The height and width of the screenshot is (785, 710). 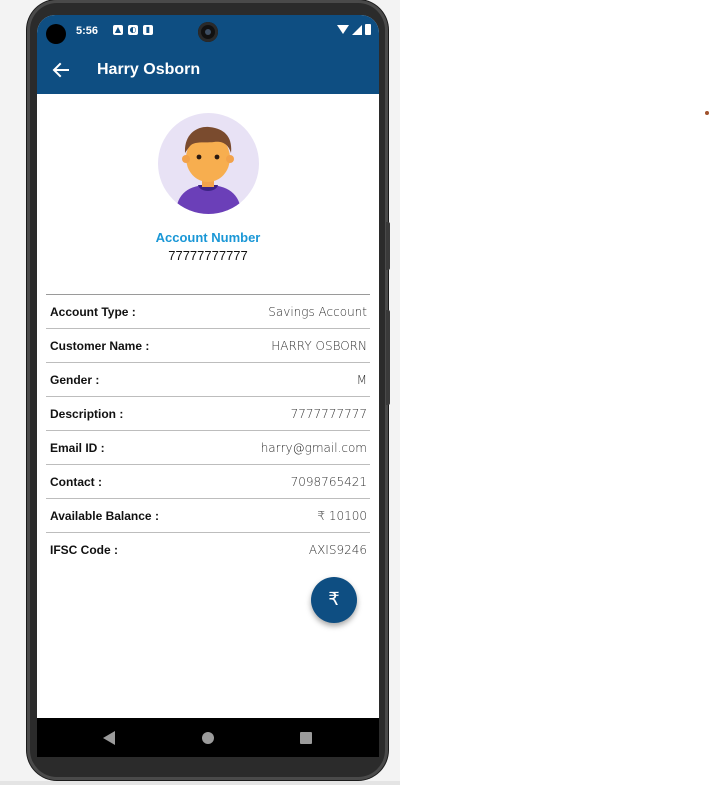 I want to click on detail-value: M, so click(x=361, y=379).